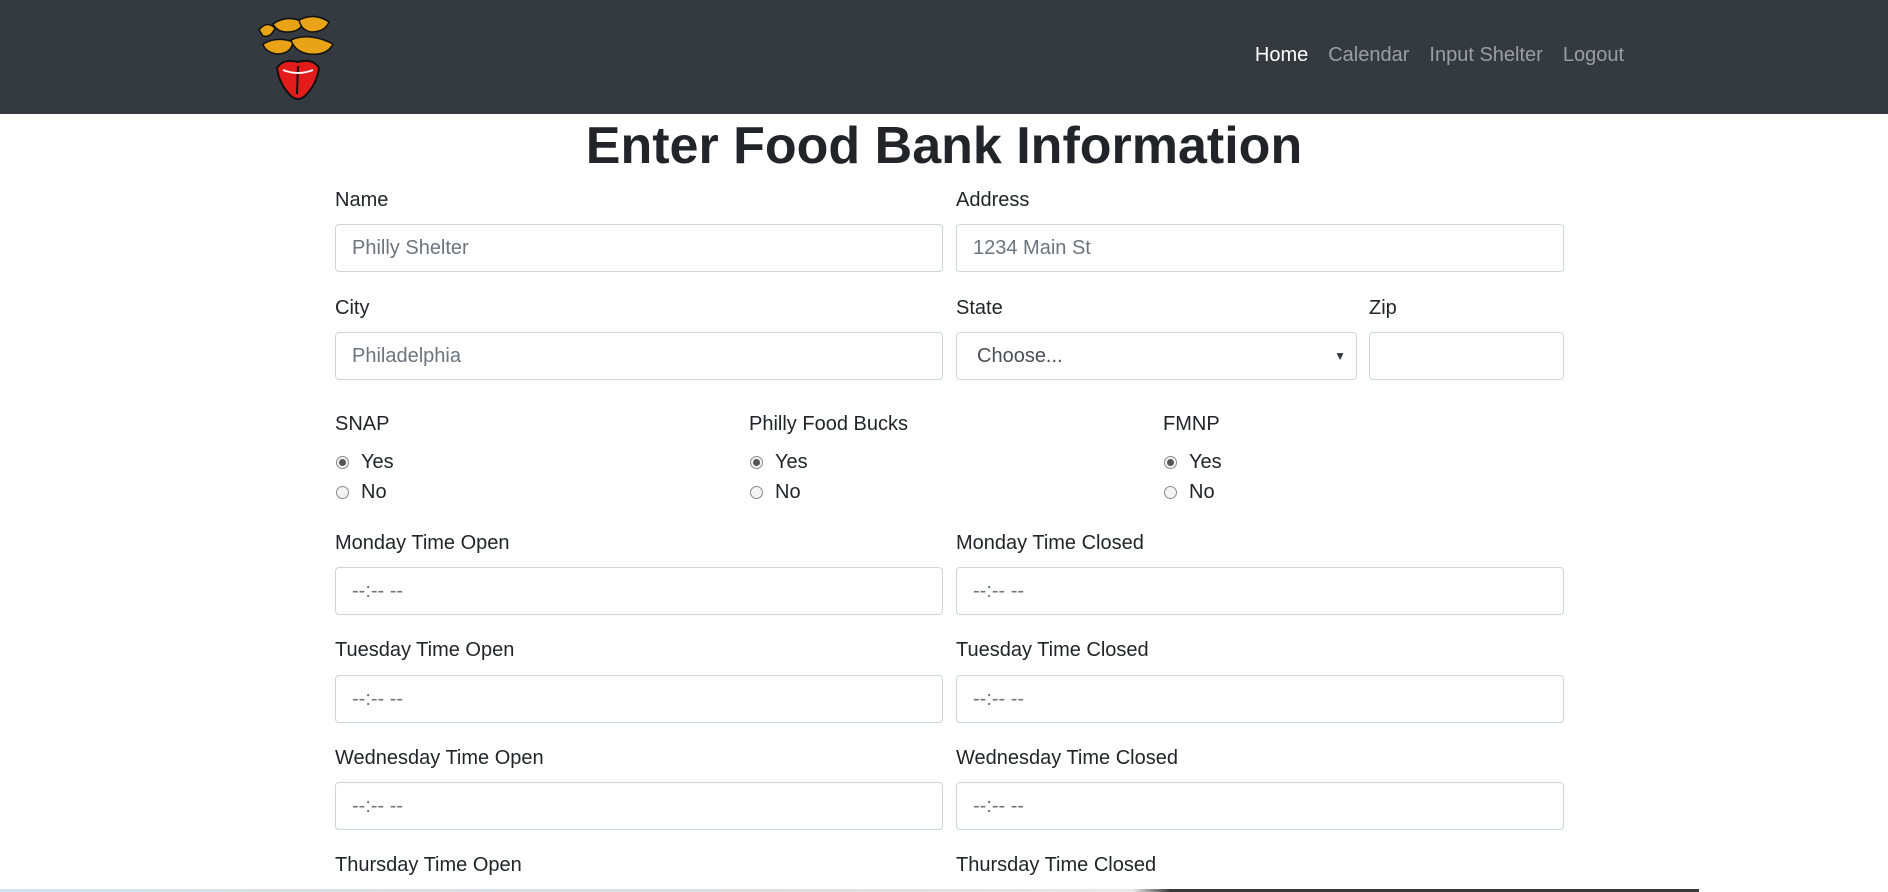  What do you see at coordinates (1191, 424) in the screenshot?
I see `fmnp-label: FMNP` at bounding box center [1191, 424].